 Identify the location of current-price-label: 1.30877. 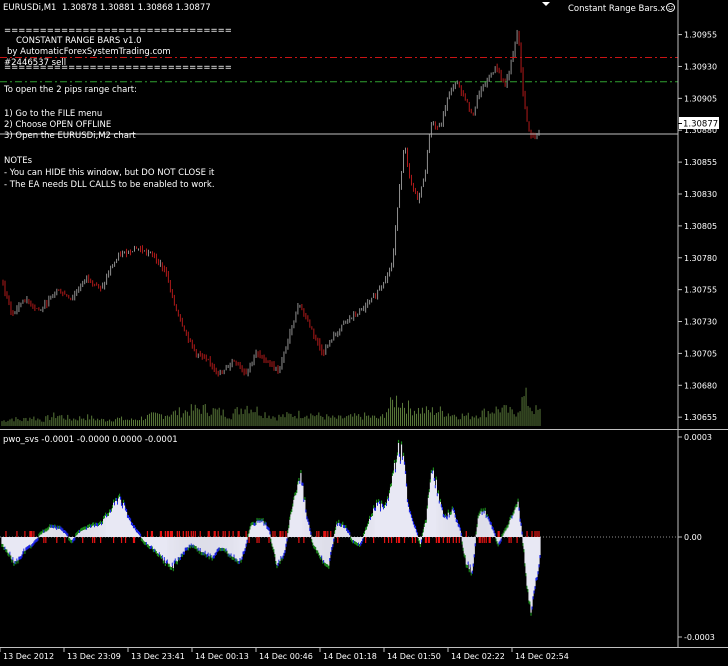
(700, 125).